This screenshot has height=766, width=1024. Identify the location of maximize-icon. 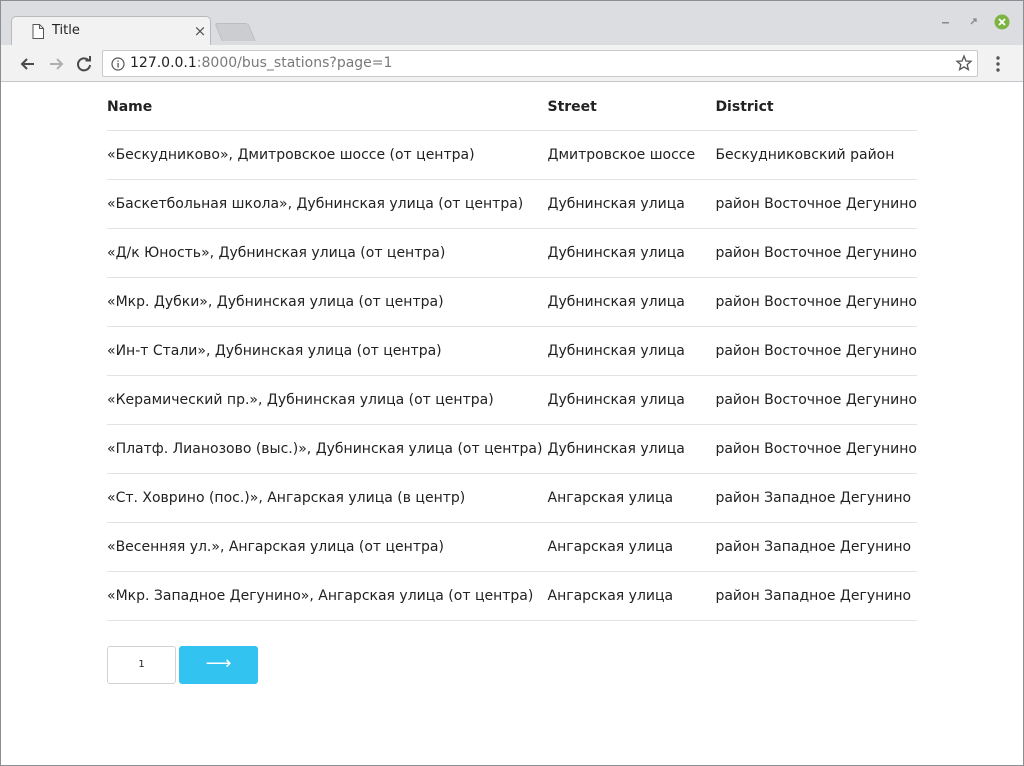
(974, 22).